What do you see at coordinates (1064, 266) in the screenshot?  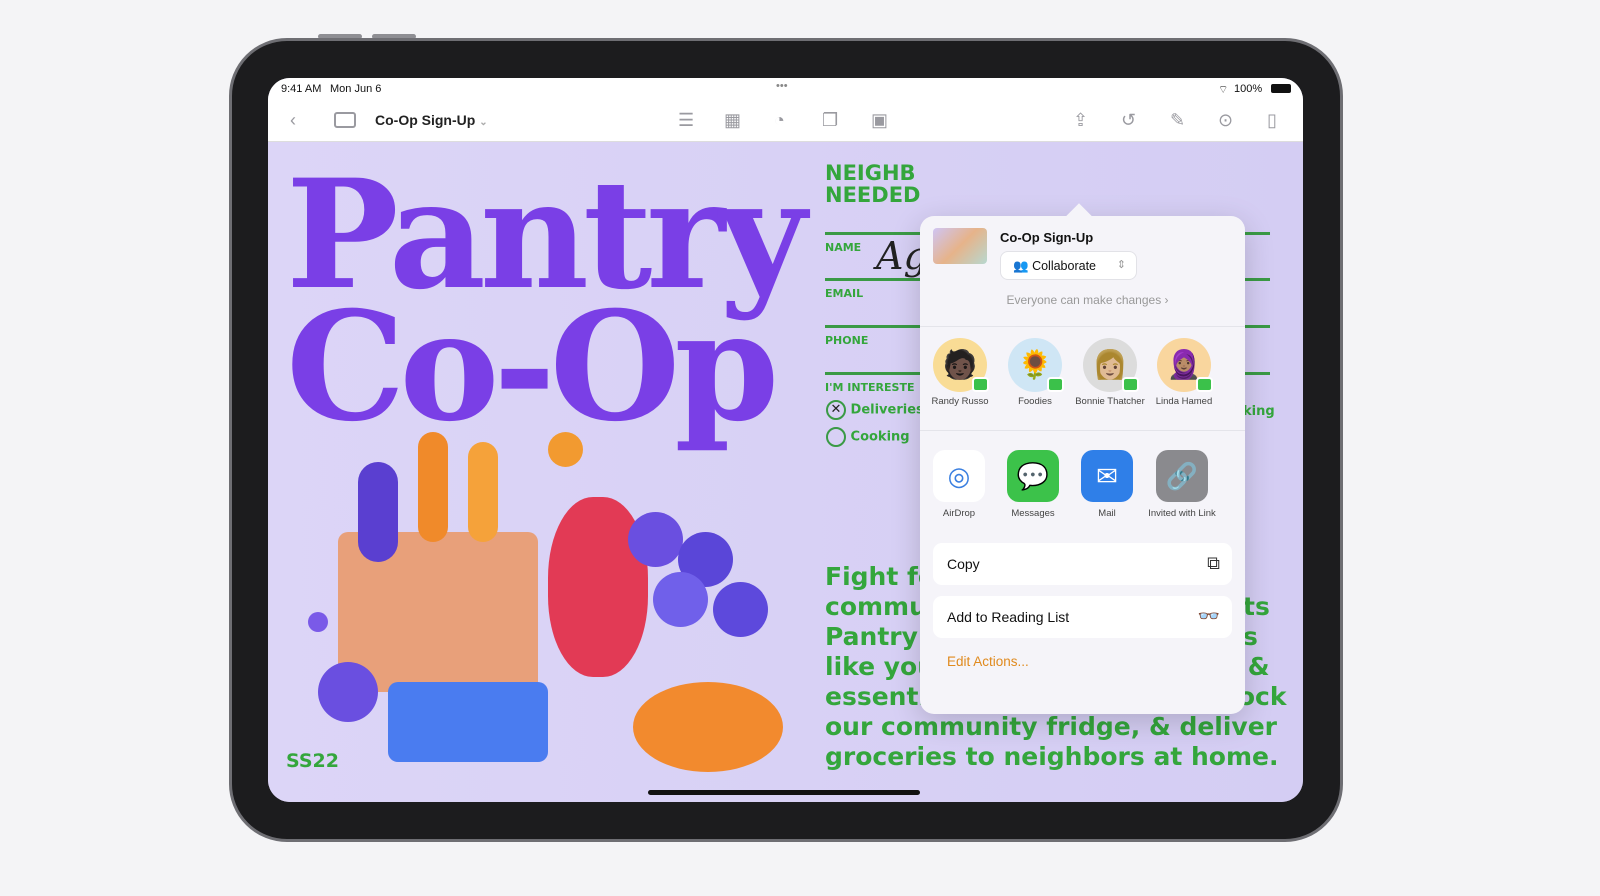 I see `collaborate-label: Collaborate` at bounding box center [1064, 266].